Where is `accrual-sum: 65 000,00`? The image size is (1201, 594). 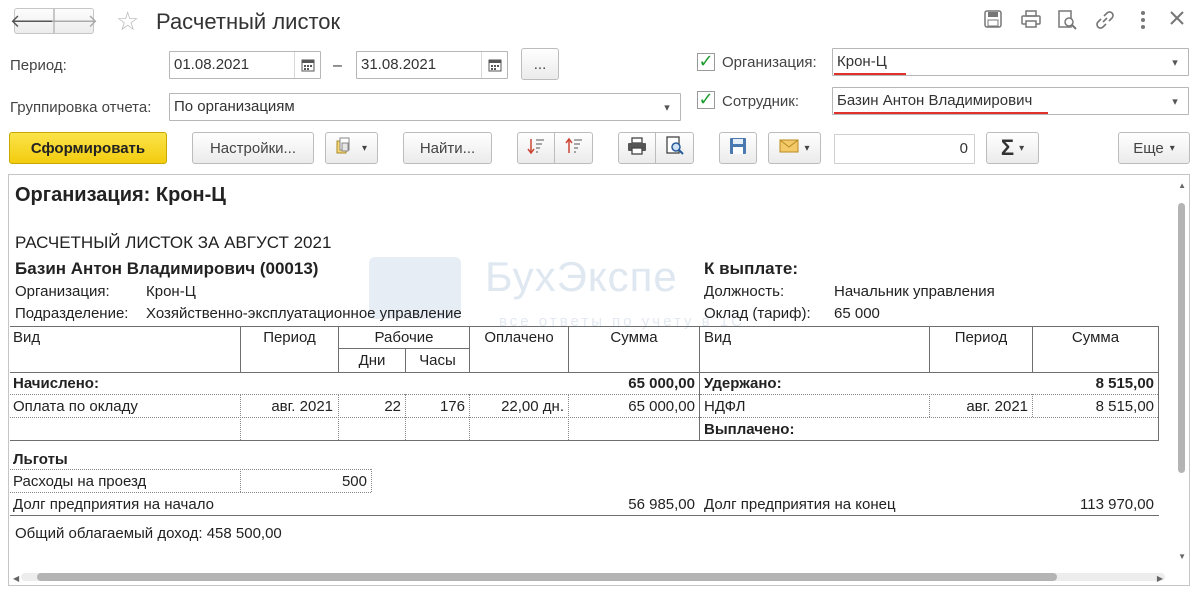 accrual-sum: 65 000,00 is located at coordinates (661, 406).